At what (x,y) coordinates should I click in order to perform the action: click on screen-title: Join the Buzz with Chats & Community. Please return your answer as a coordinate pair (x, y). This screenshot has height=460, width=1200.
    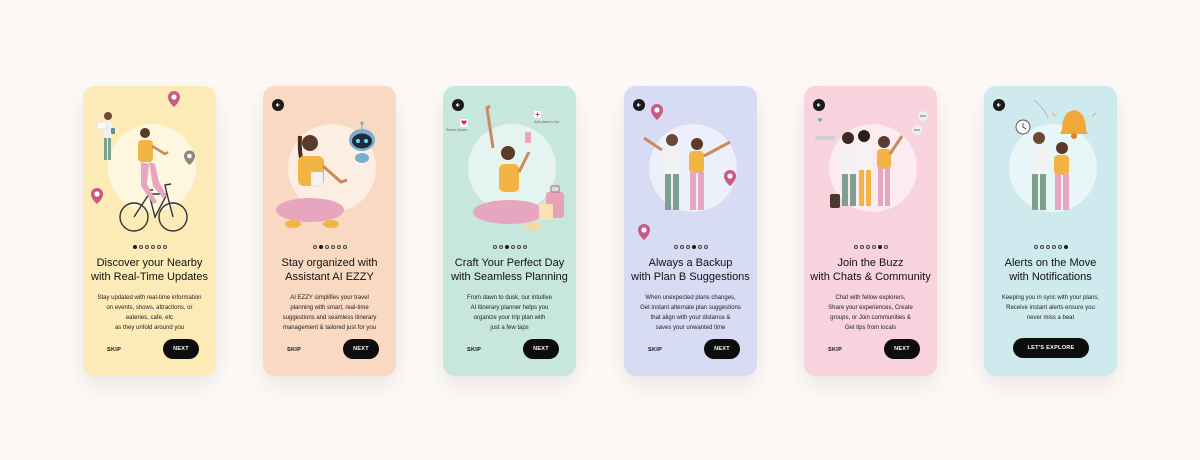
    Looking at the image, I should click on (870, 270).